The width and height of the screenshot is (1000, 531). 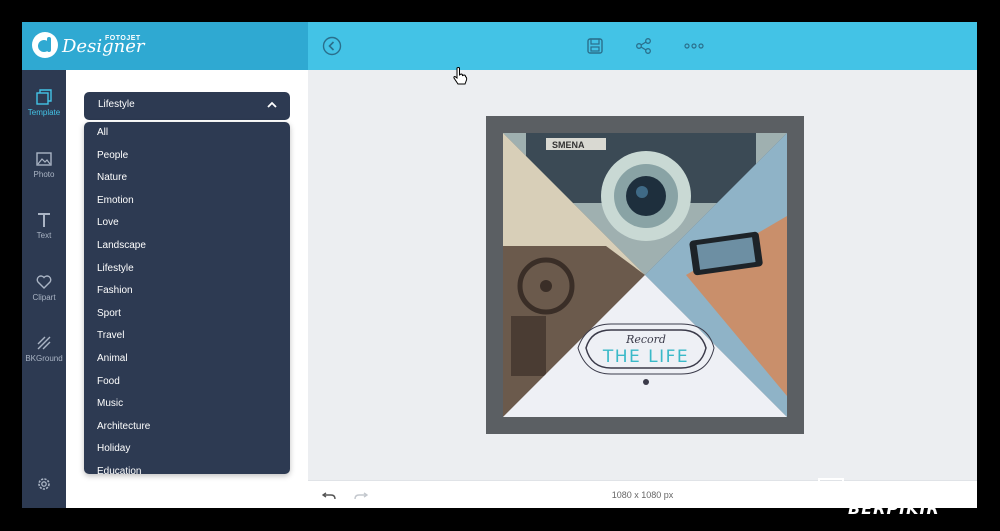 I want to click on category-option: People, so click(x=187, y=156).